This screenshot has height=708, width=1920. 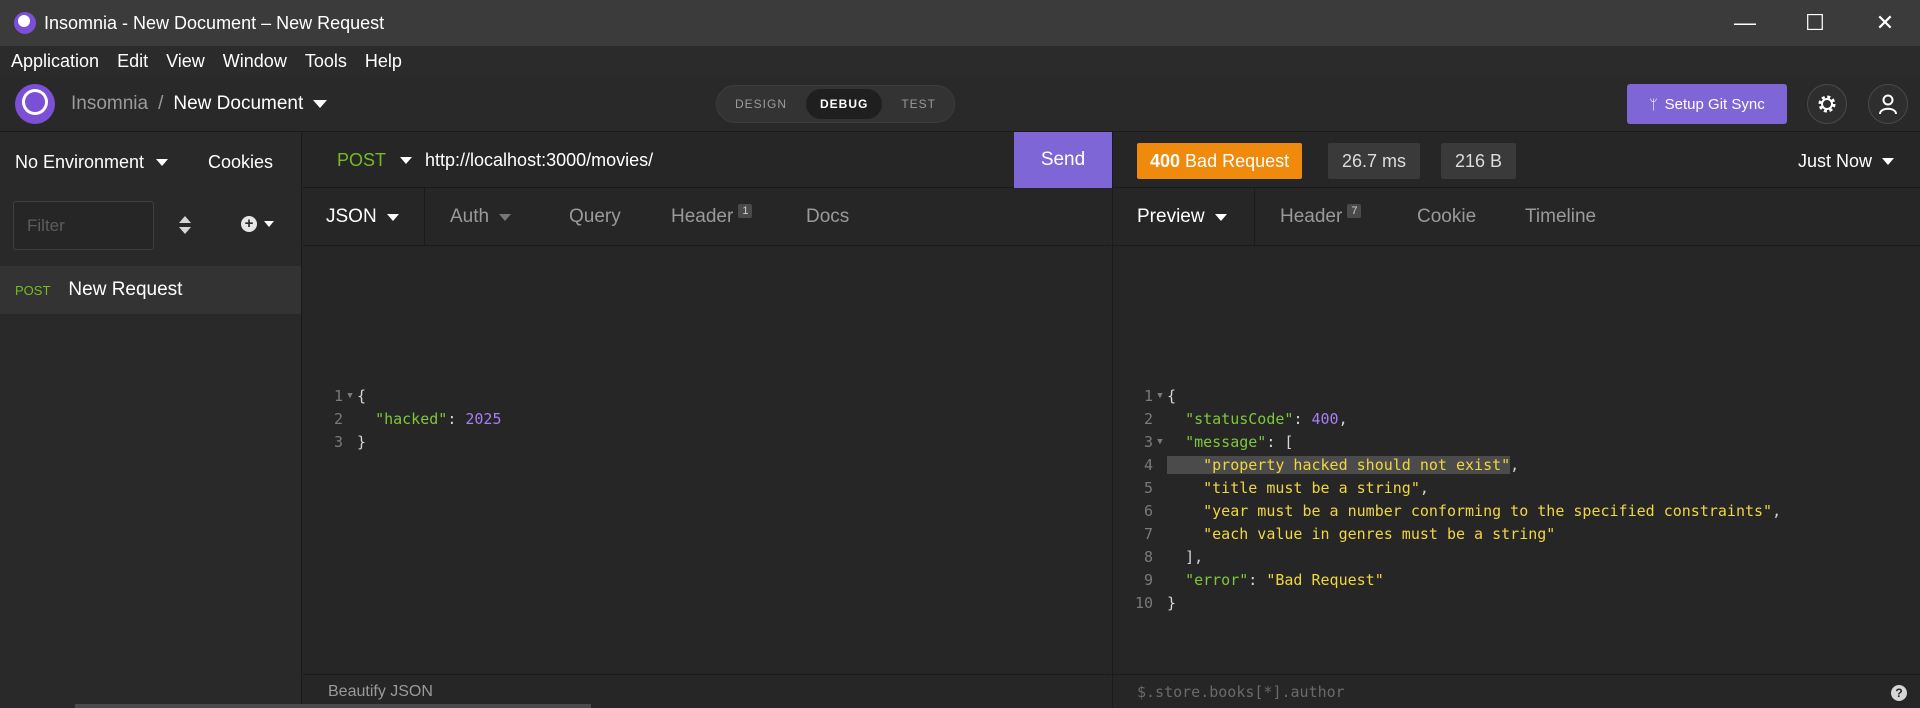 I want to click on method-select: POST, so click(x=375, y=160).